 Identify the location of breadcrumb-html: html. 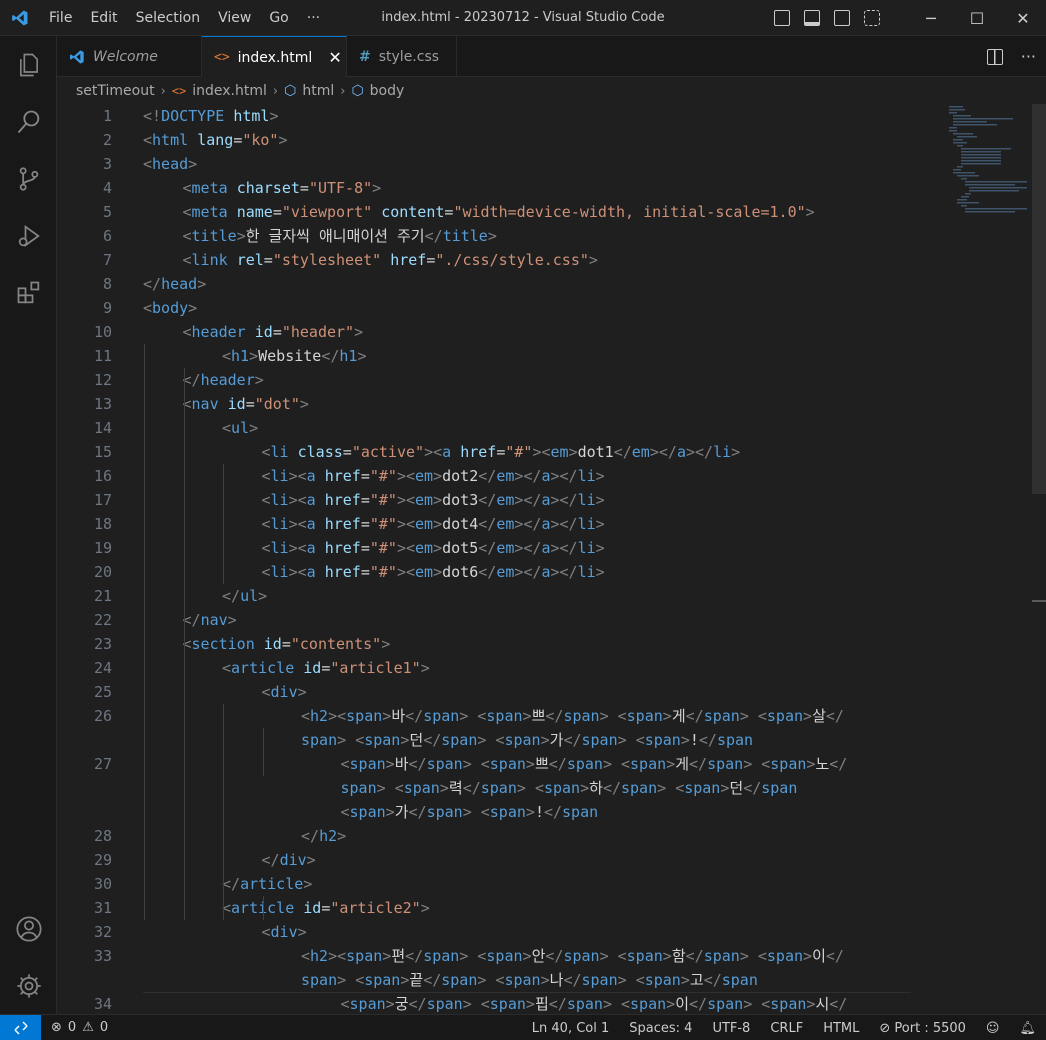
(318, 91).